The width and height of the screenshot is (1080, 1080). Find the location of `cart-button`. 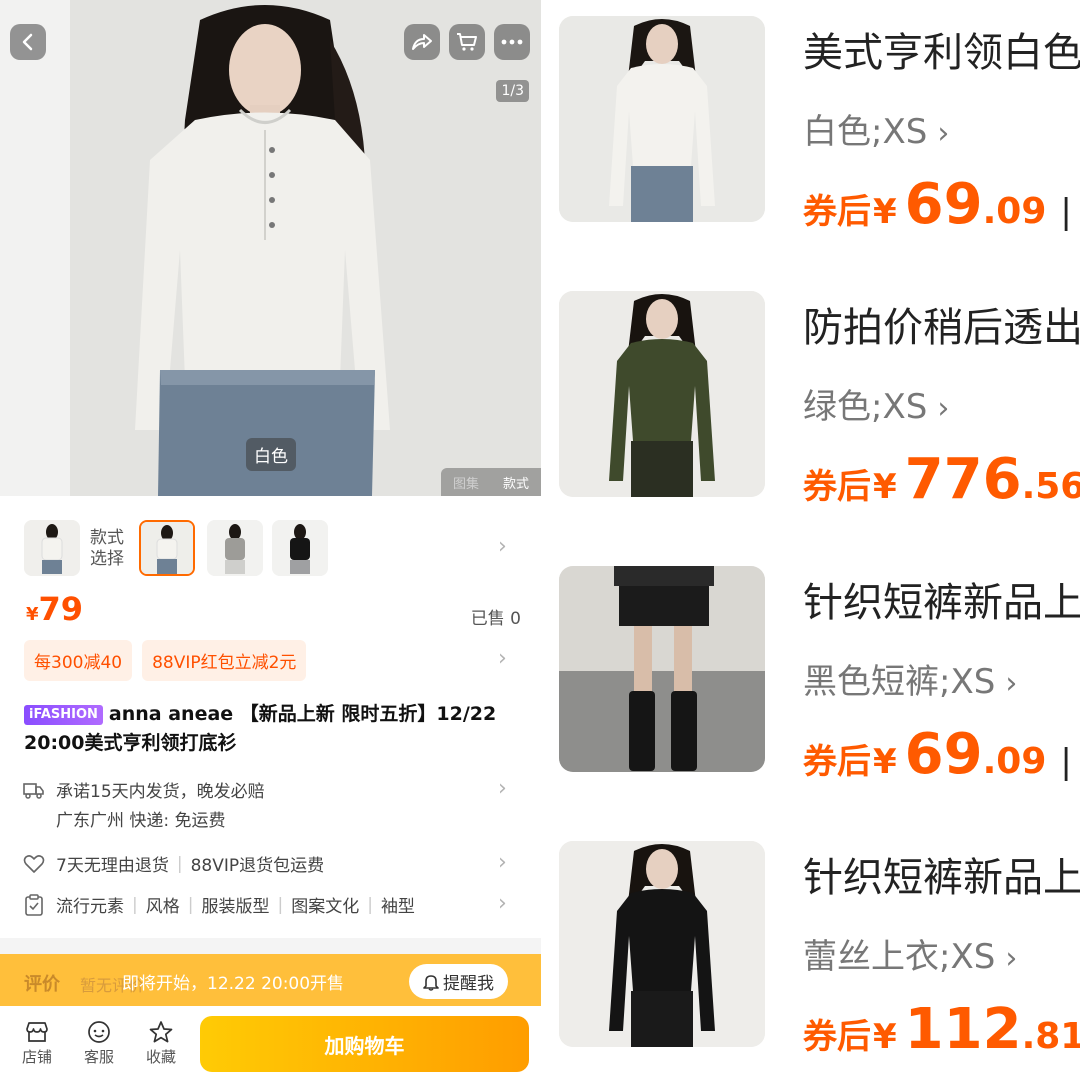

cart-button is located at coordinates (467, 42).